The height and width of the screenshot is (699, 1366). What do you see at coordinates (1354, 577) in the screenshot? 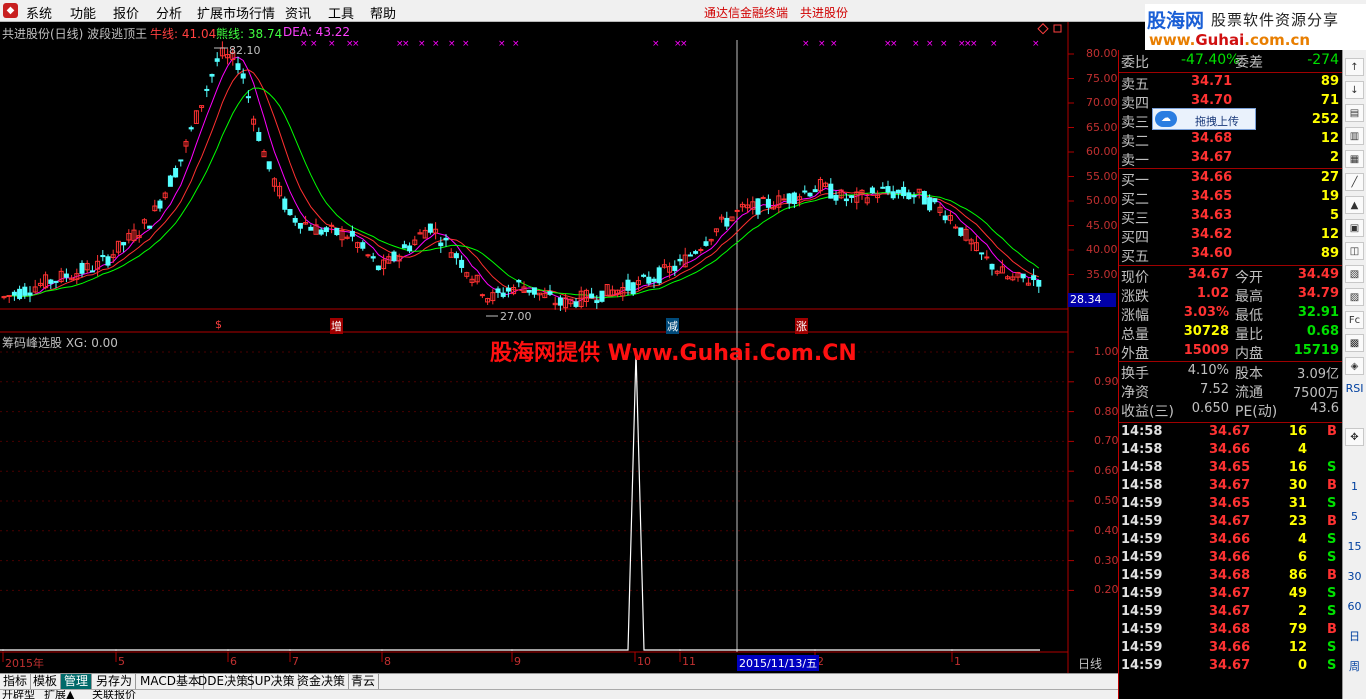
I see `period-button-4: 30` at bounding box center [1354, 577].